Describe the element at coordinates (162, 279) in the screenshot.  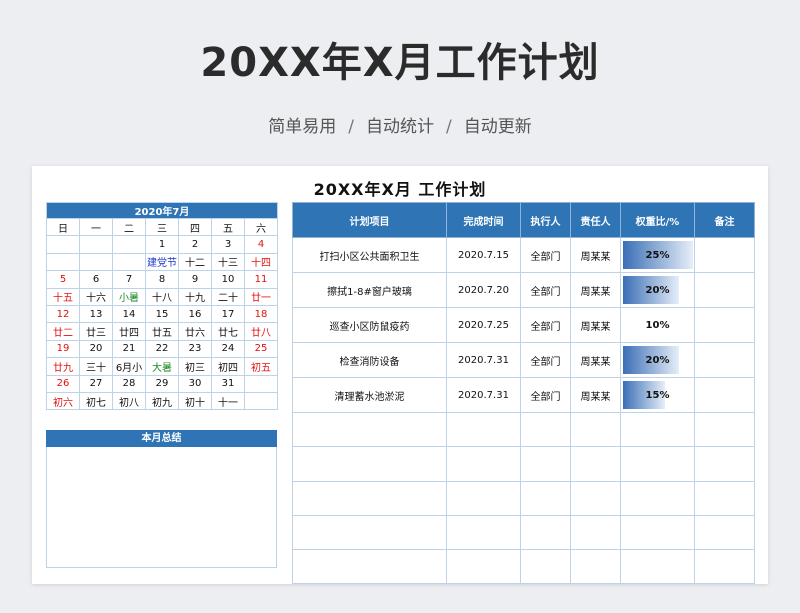
I see `calendar-cell: 8` at that location.